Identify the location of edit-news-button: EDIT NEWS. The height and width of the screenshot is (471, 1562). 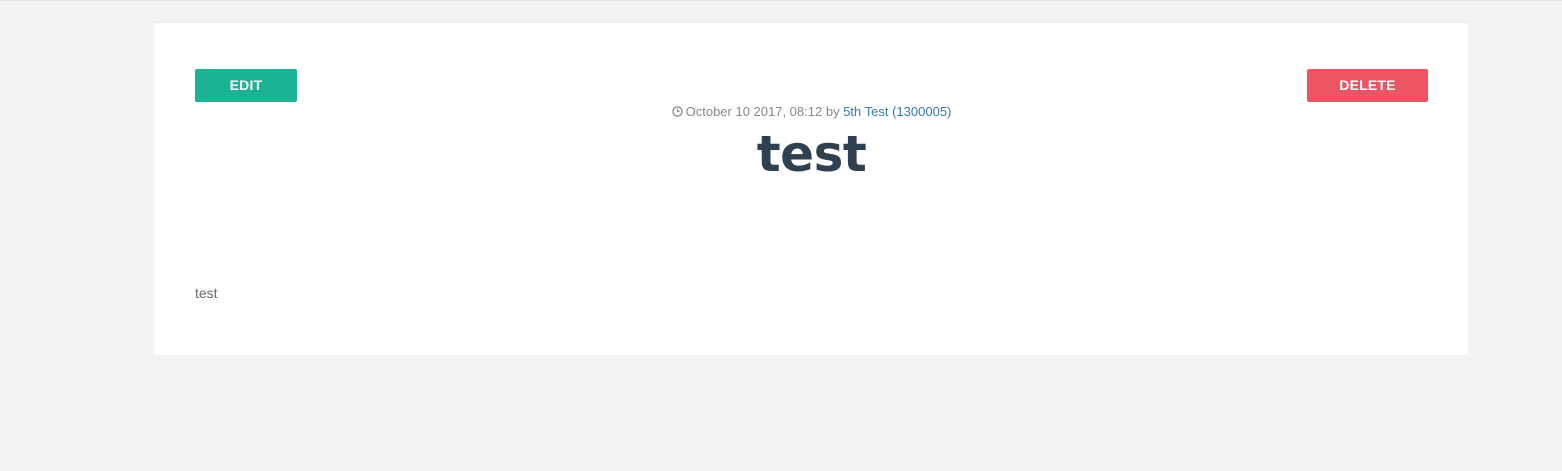
(246, 97).